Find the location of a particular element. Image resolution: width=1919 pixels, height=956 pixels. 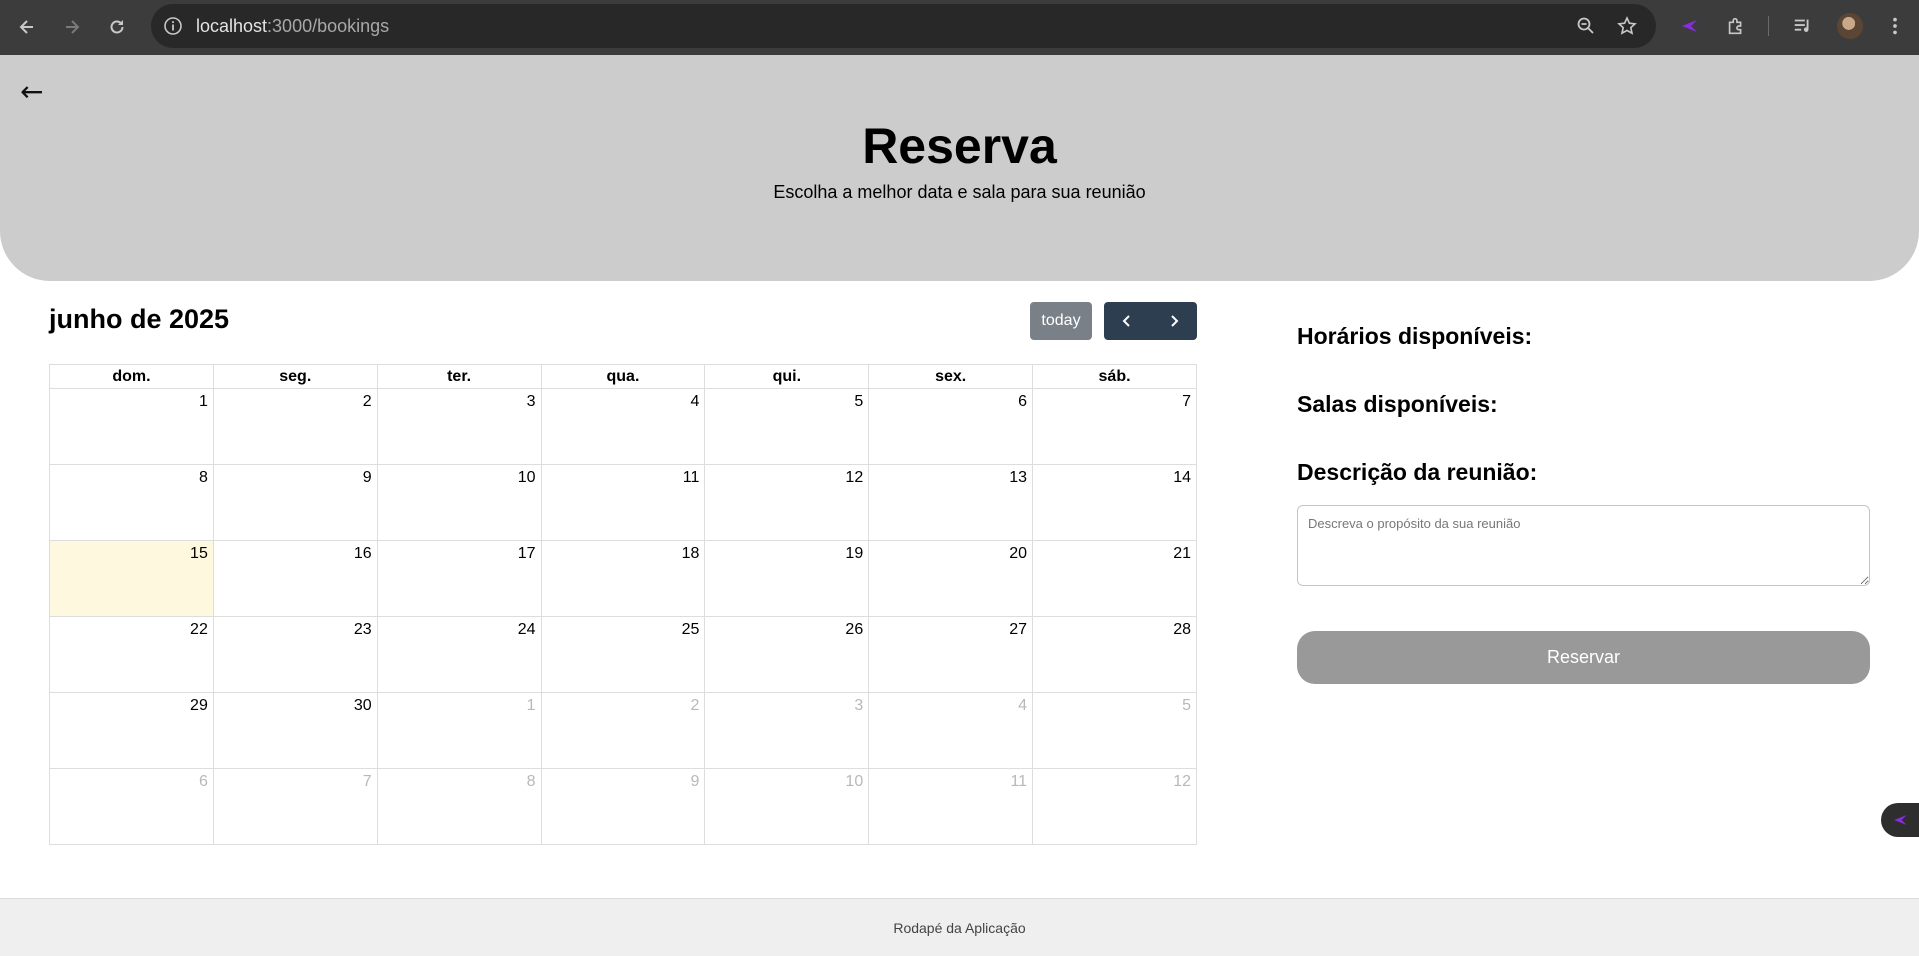

calendar-day: 13 is located at coordinates (951, 502).